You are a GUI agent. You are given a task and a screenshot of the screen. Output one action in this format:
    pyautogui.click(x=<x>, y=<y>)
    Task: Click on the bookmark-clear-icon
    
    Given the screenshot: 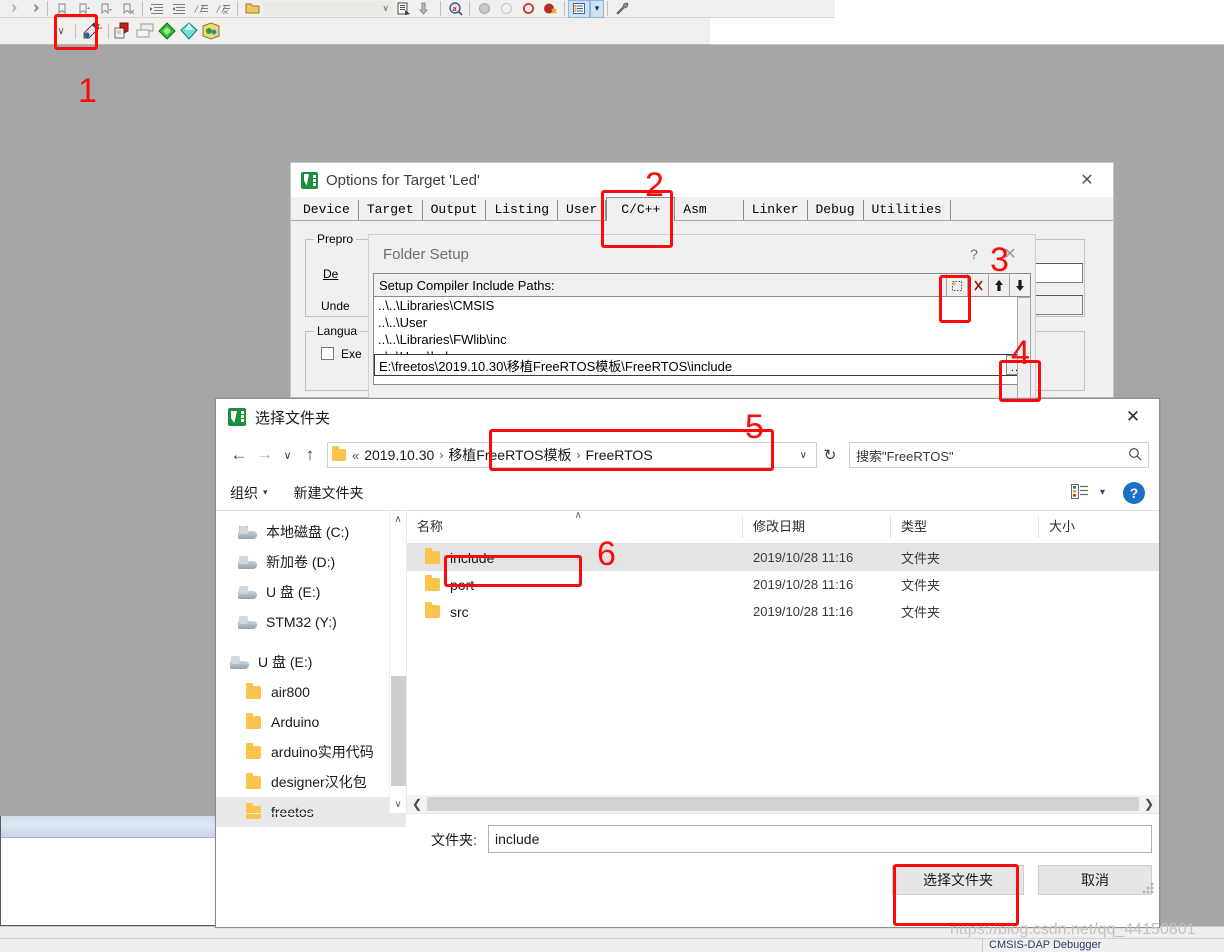 What is the action you would take?
    pyautogui.click(x=128, y=9)
    